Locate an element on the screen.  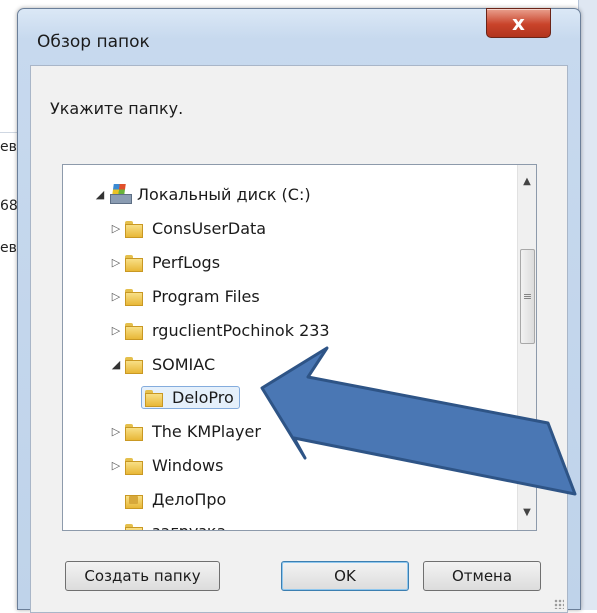
new-folder-label: Создать папку is located at coordinates (142, 576).